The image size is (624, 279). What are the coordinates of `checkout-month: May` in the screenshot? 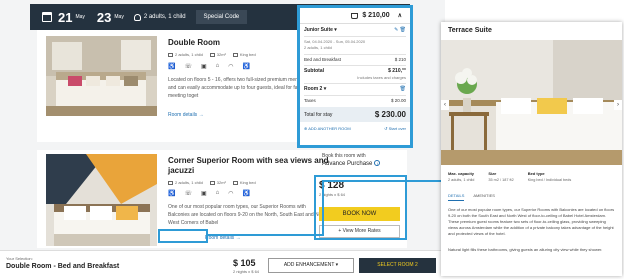 It's located at (119, 17).